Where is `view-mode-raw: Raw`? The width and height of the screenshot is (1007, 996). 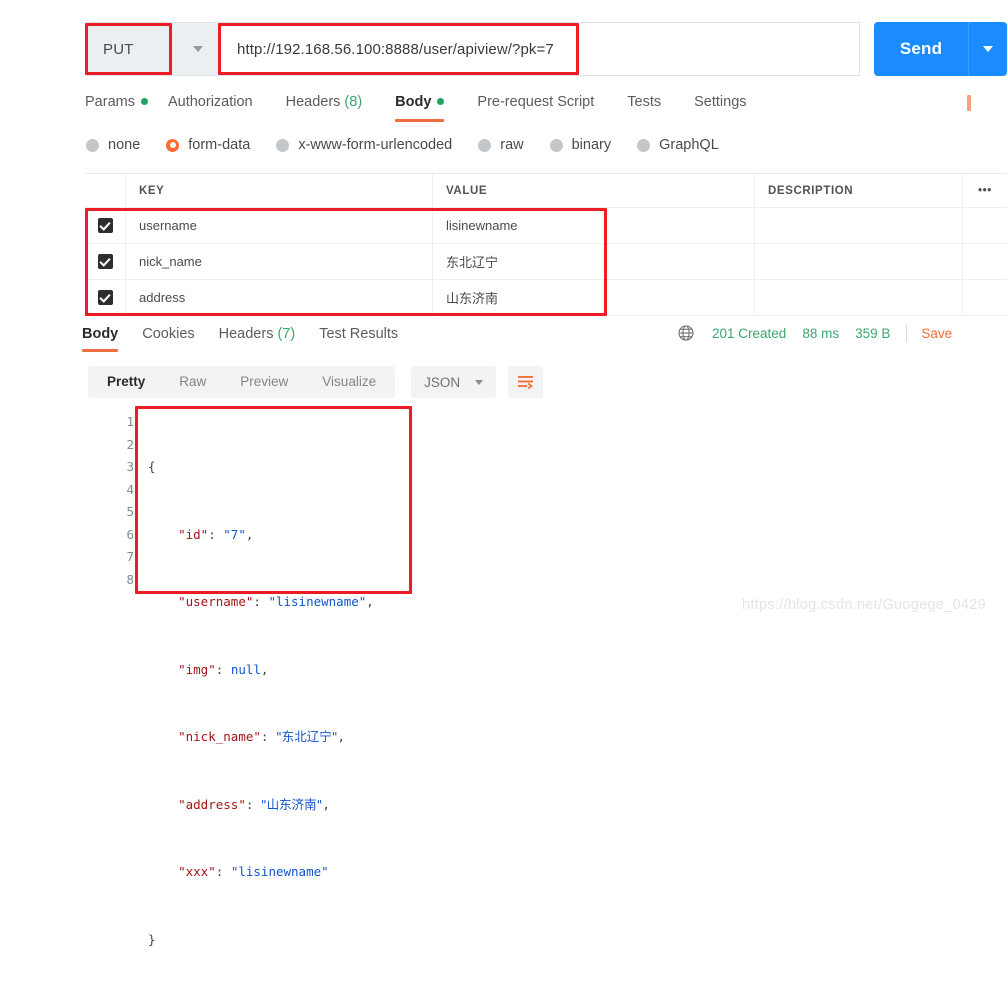 view-mode-raw: Raw is located at coordinates (192, 382).